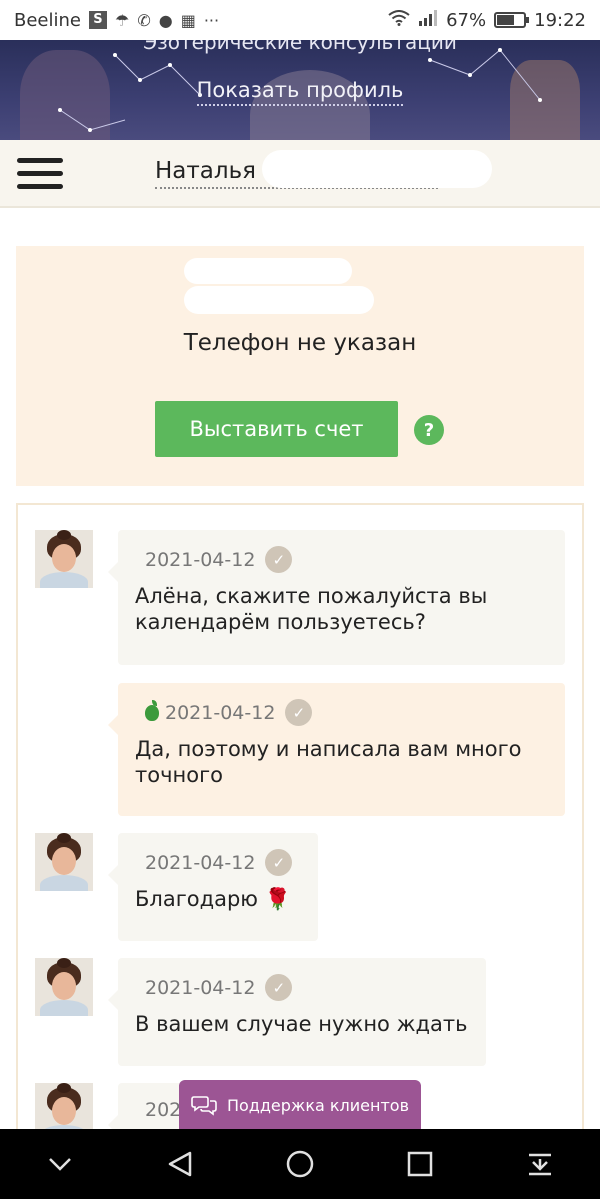  I want to click on umbrella-icon: ☂, so click(122, 20).